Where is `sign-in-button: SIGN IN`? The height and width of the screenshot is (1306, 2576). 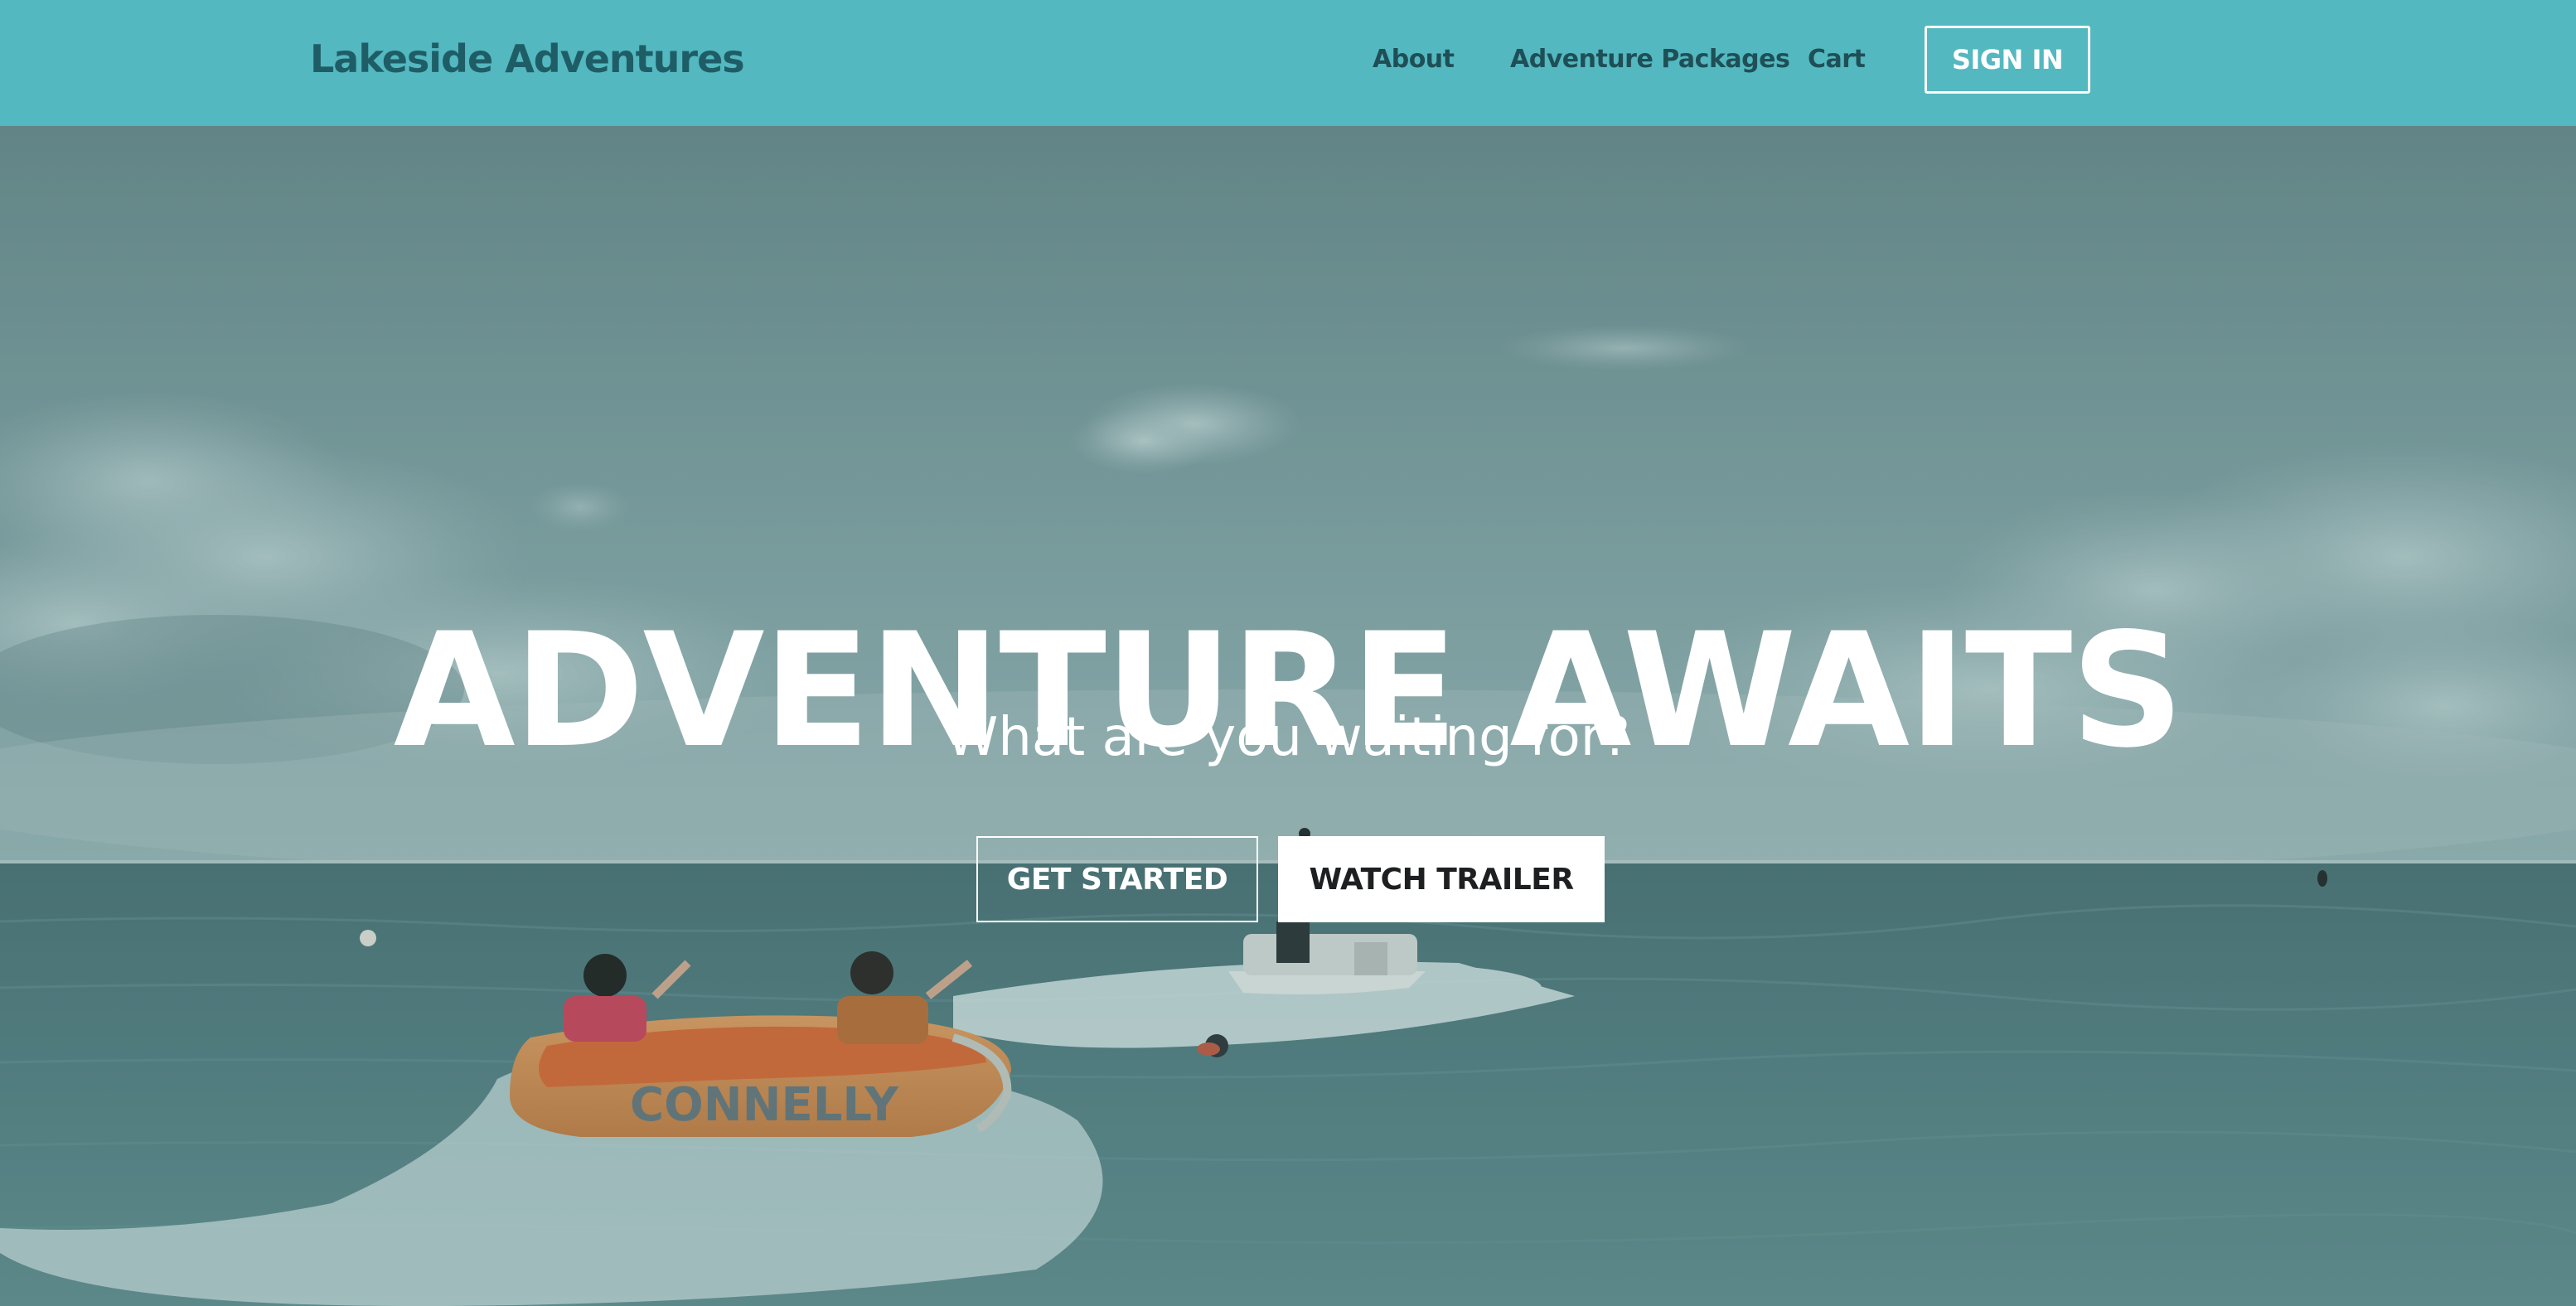 sign-in-button: SIGN IN is located at coordinates (2007, 60).